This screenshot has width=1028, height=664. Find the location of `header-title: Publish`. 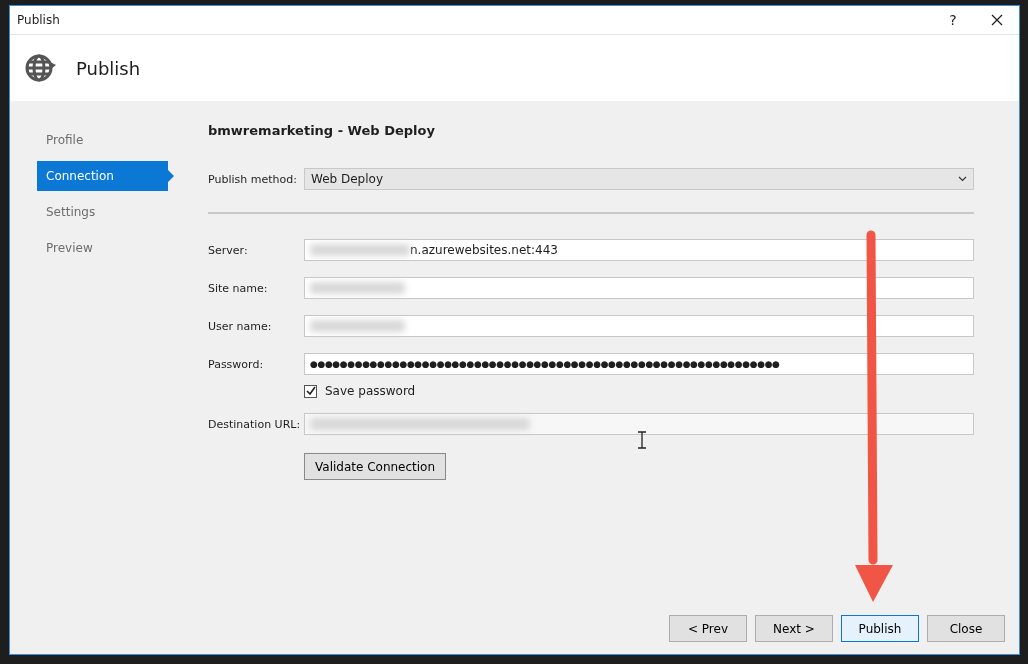

header-title: Publish is located at coordinates (108, 68).